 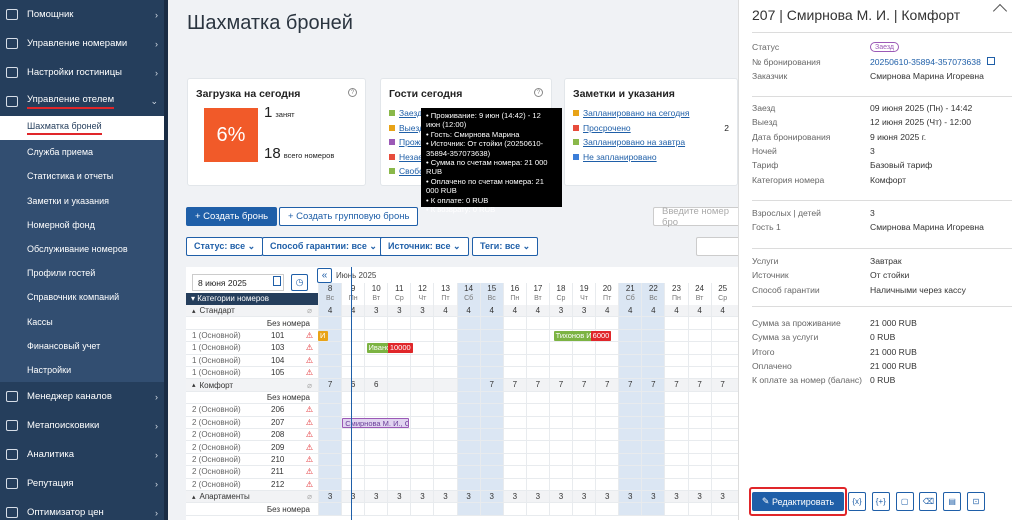 What do you see at coordinates (928, 501) in the screenshot?
I see `panel-action-icon: ⌫` at bounding box center [928, 501].